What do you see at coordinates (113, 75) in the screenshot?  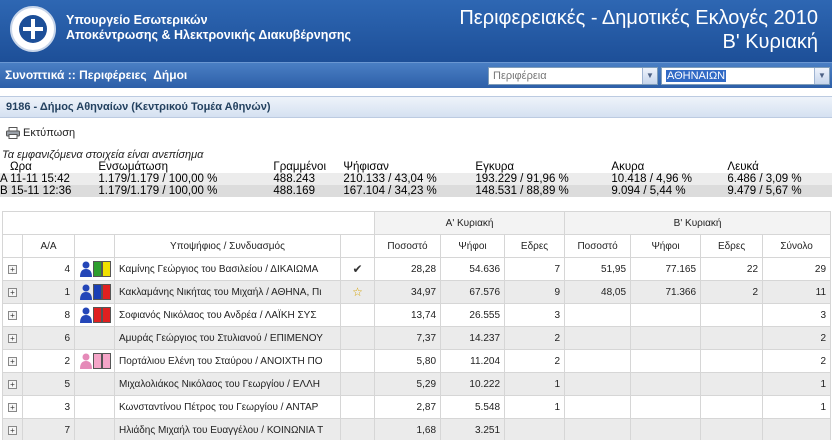 I see `nav-link-regions: Περιφέρειες` at bounding box center [113, 75].